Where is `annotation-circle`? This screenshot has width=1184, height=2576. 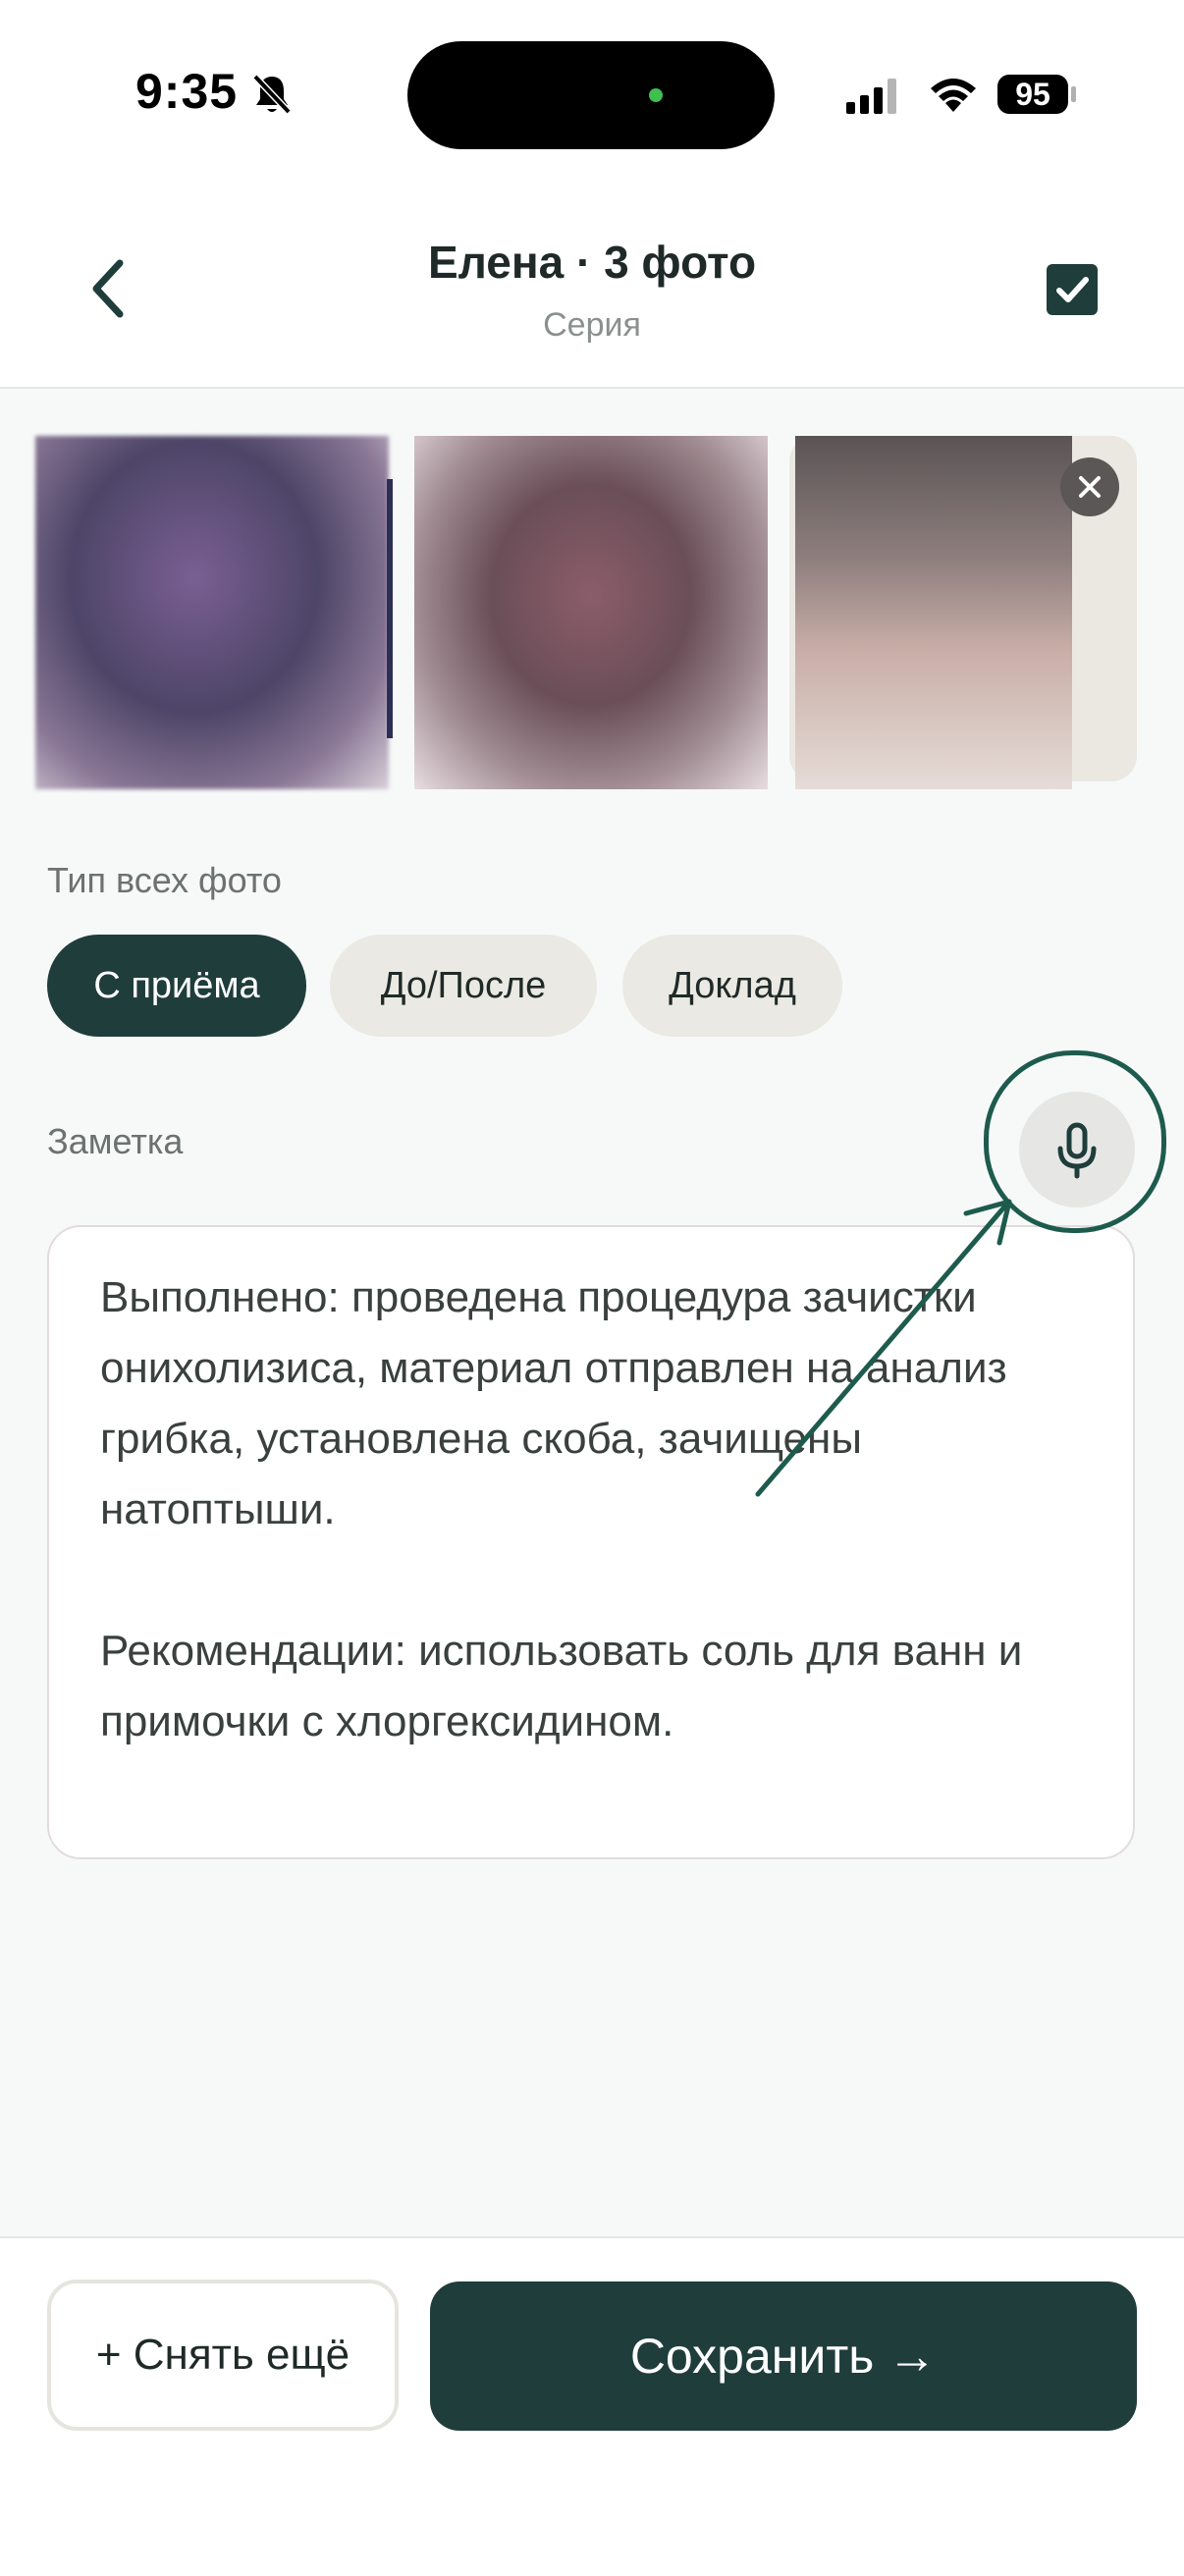
annotation-circle is located at coordinates (1075, 1141).